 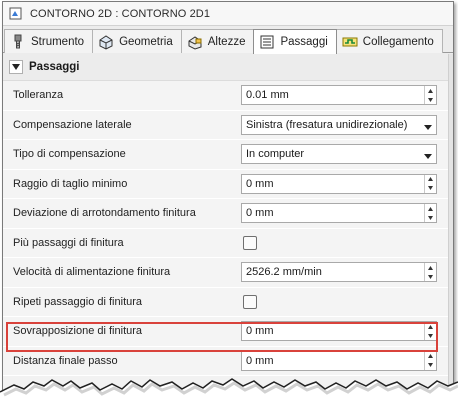 I want to click on window-title: CONTORNO 2D : CONTORNO 2D1, so click(x=120, y=13).